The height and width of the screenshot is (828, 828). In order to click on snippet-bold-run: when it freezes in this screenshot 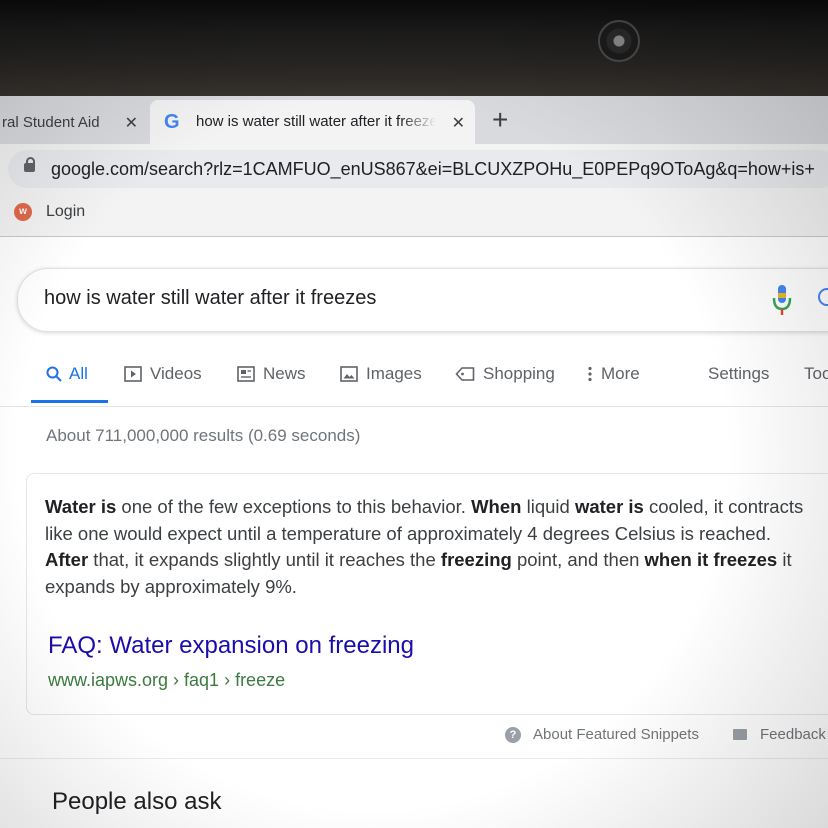, I will do `click(711, 559)`.